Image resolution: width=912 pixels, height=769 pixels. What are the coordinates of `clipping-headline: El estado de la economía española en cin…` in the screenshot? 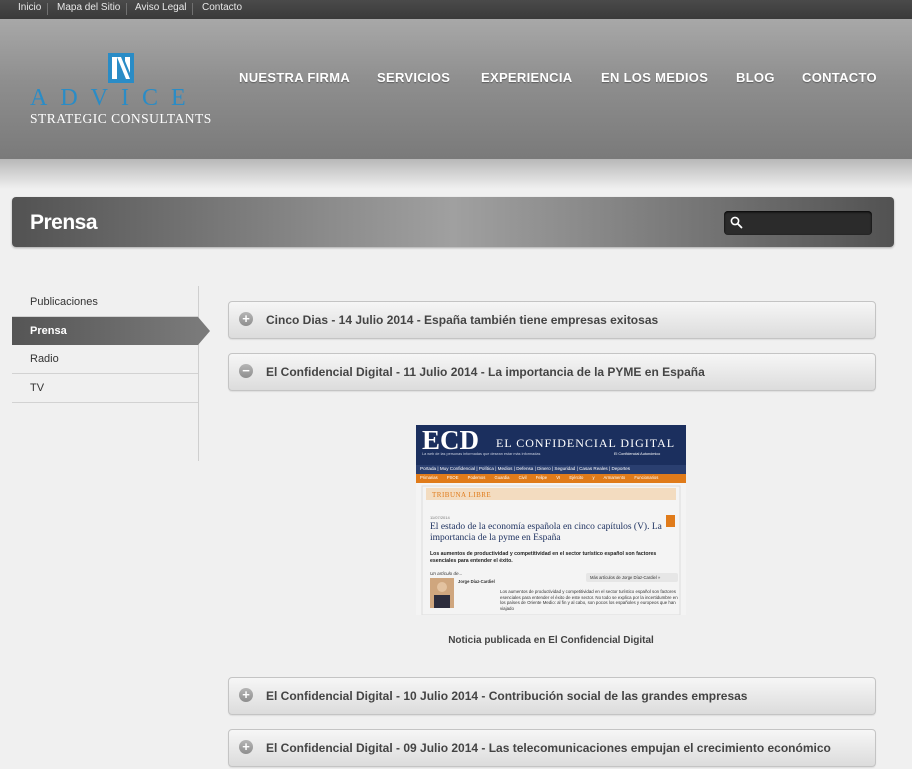 It's located at (546, 532).